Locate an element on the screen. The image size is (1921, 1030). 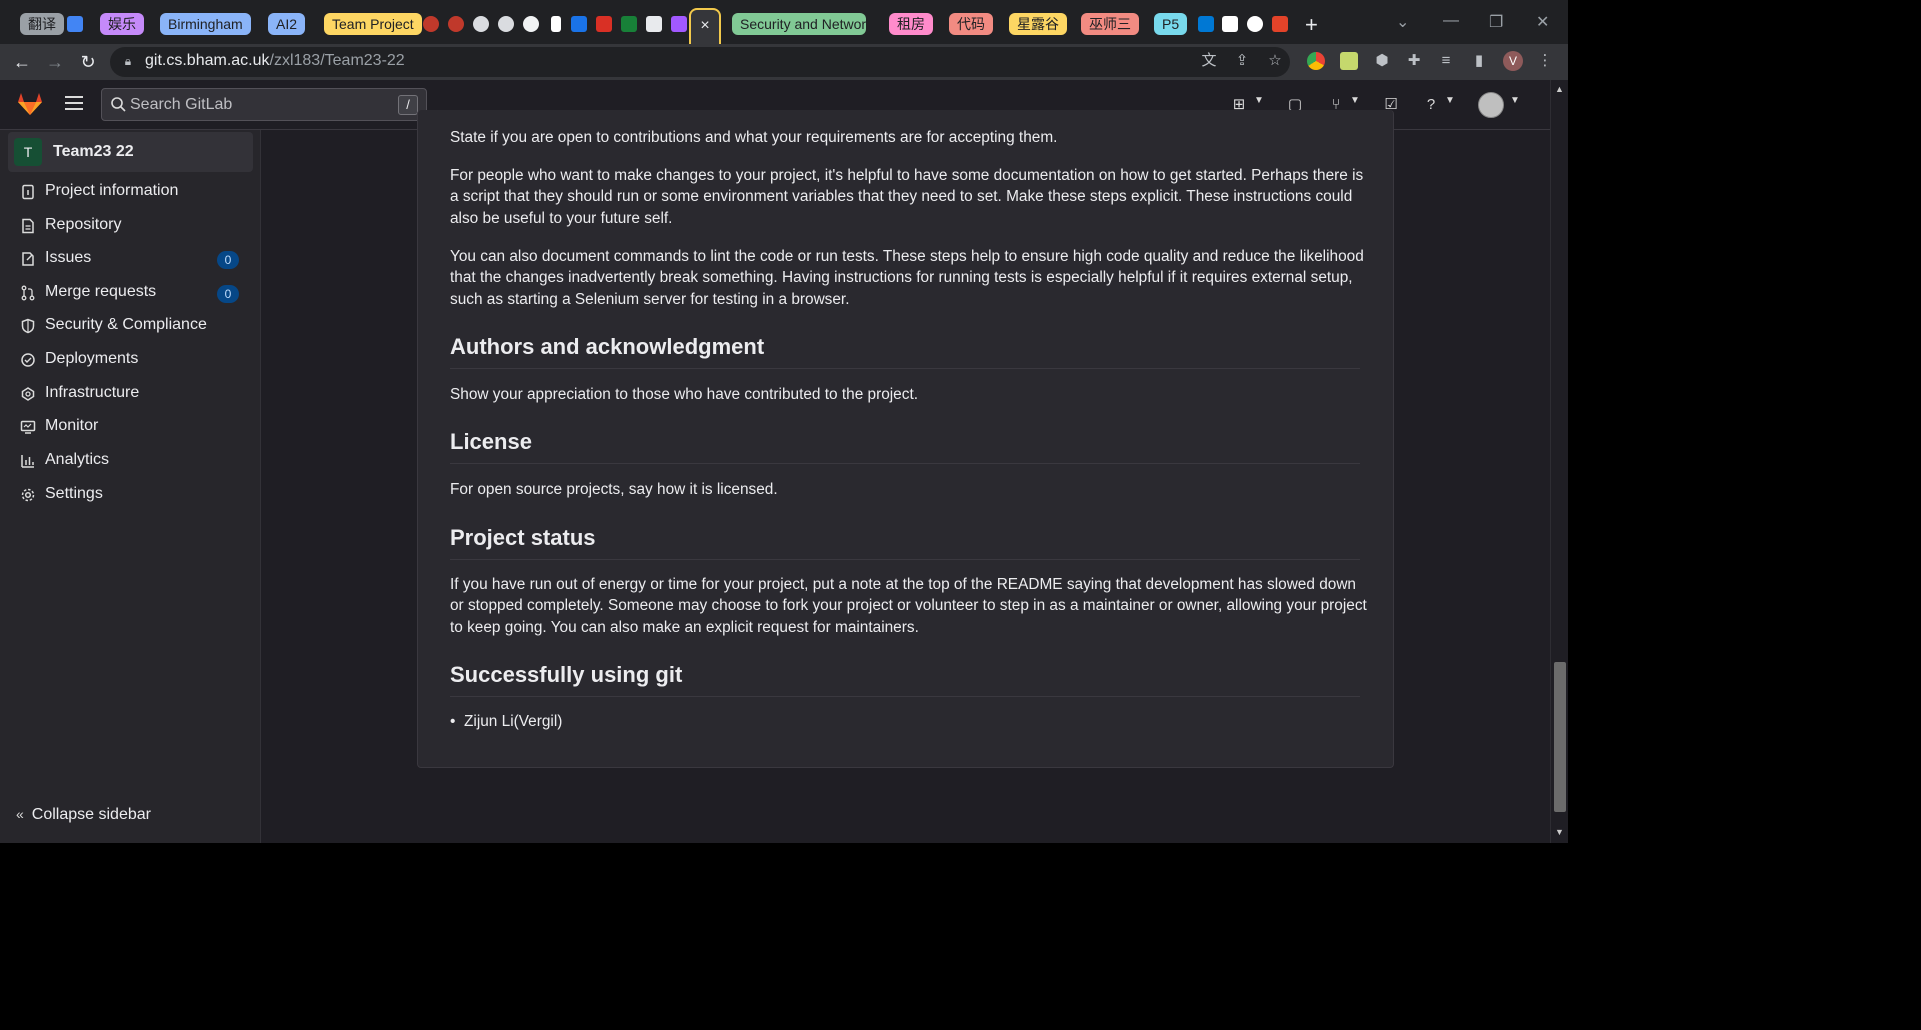
menu-icon: ⋮ is located at coordinates (1545, 61).